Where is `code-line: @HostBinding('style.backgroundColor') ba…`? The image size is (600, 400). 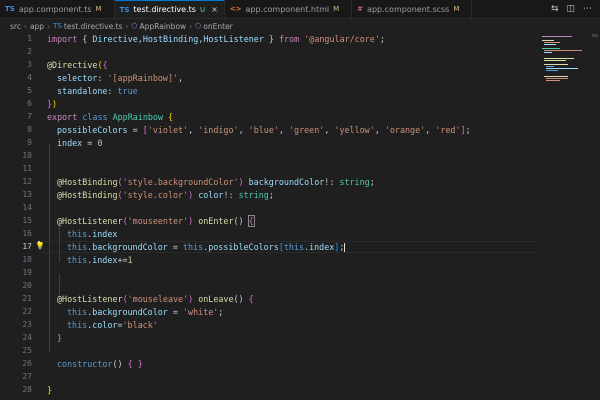 code-line: @HostBinding('style.backgroundColor') ba… is located at coordinates (216, 182).